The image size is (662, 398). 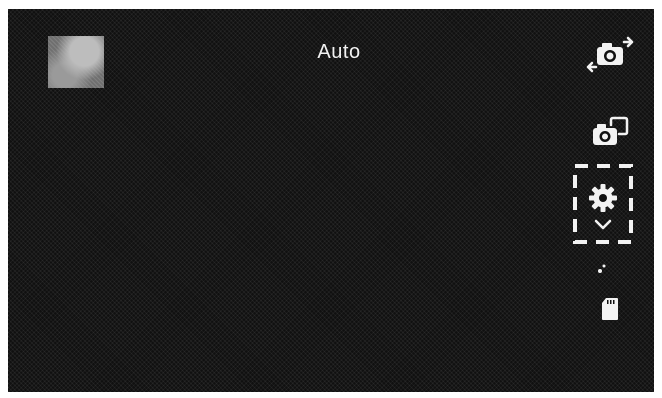 What do you see at coordinates (610, 132) in the screenshot?
I see `camera-mode-icon` at bounding box center [610, 132].